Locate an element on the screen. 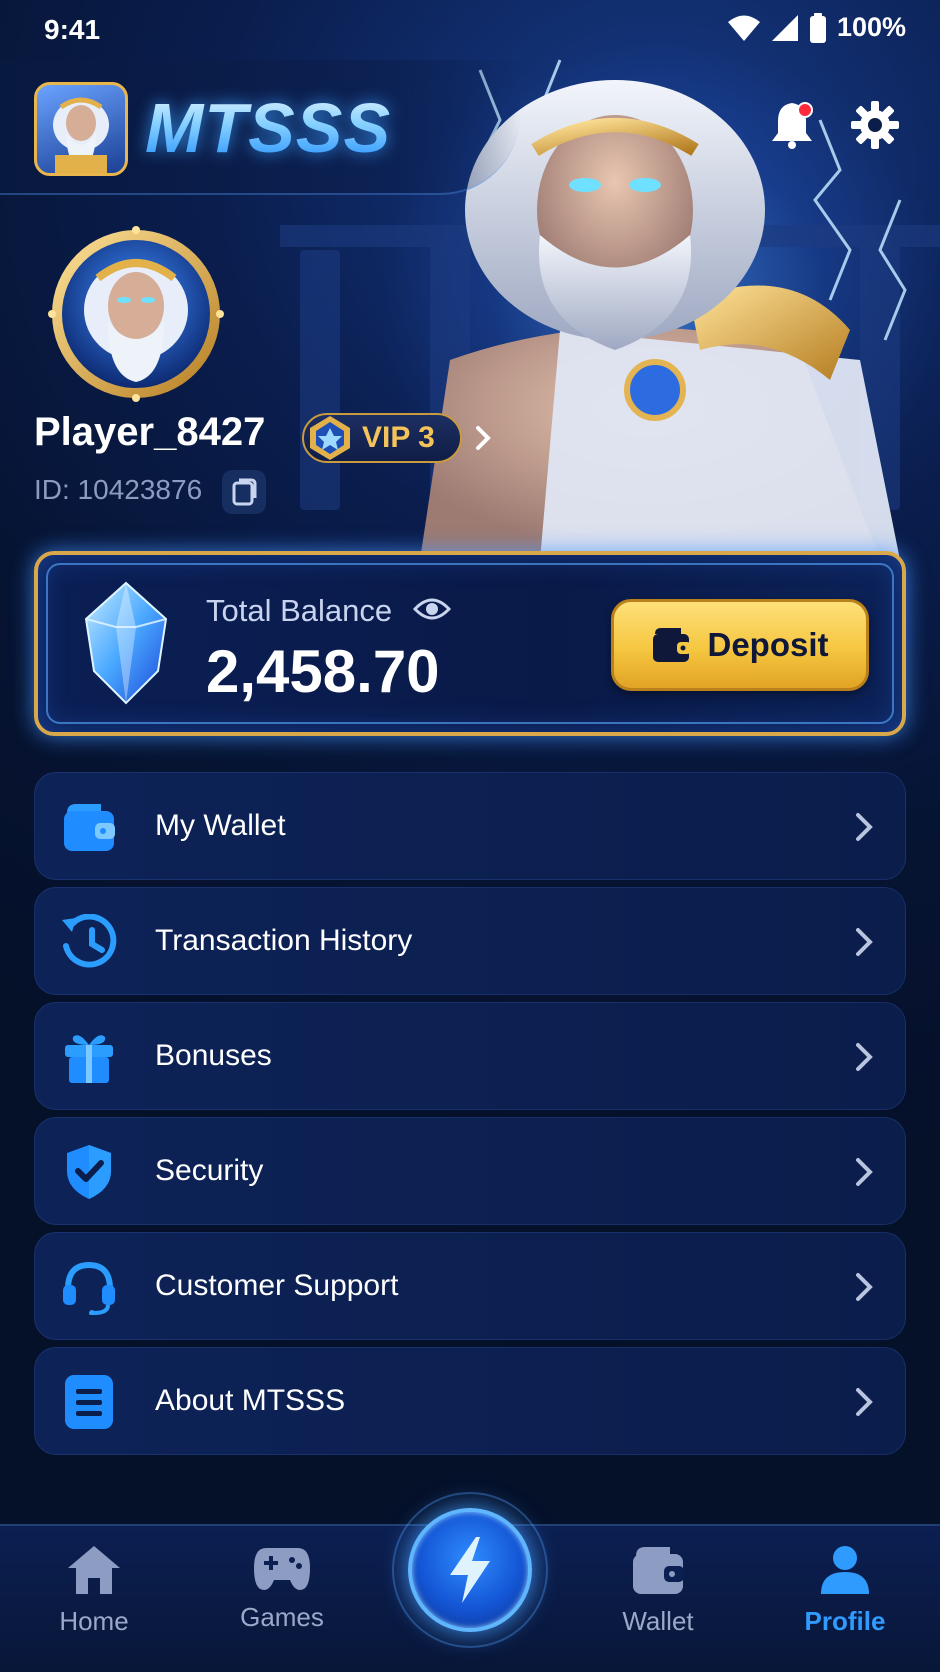 This screenshot has width=940, height=1672. home-icon is located at coordinates (94, 1570).